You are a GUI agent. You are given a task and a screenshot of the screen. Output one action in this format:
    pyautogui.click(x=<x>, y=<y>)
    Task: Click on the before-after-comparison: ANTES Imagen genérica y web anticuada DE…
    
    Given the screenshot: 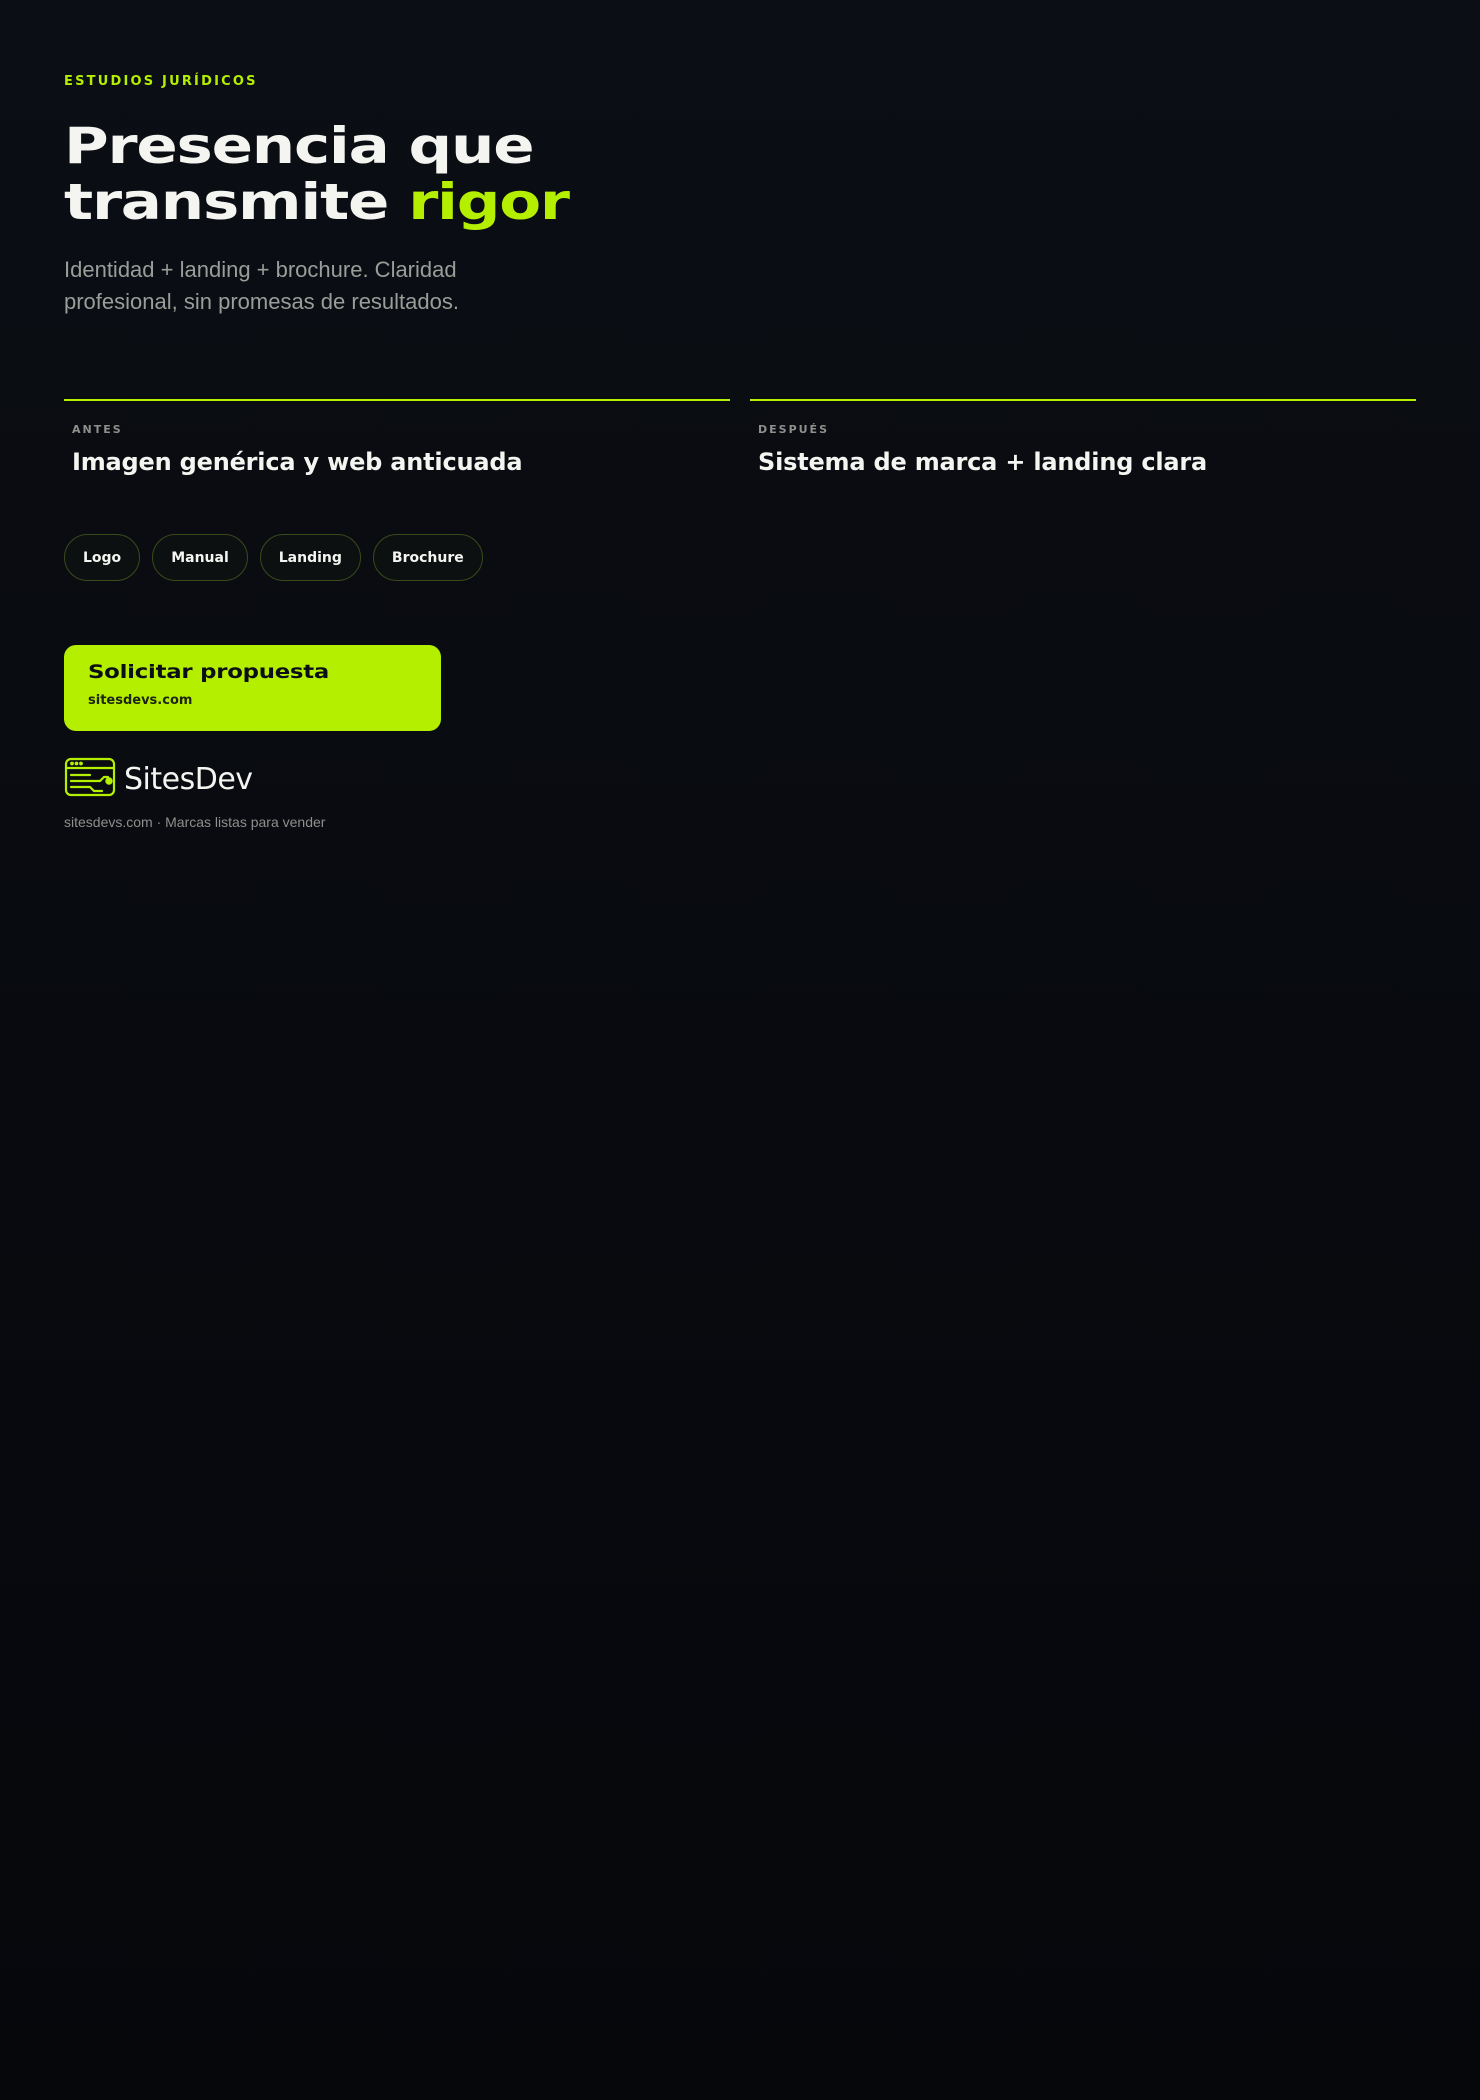 What is the action you would take?
    pyautogui.click(x=740, y=437)
    